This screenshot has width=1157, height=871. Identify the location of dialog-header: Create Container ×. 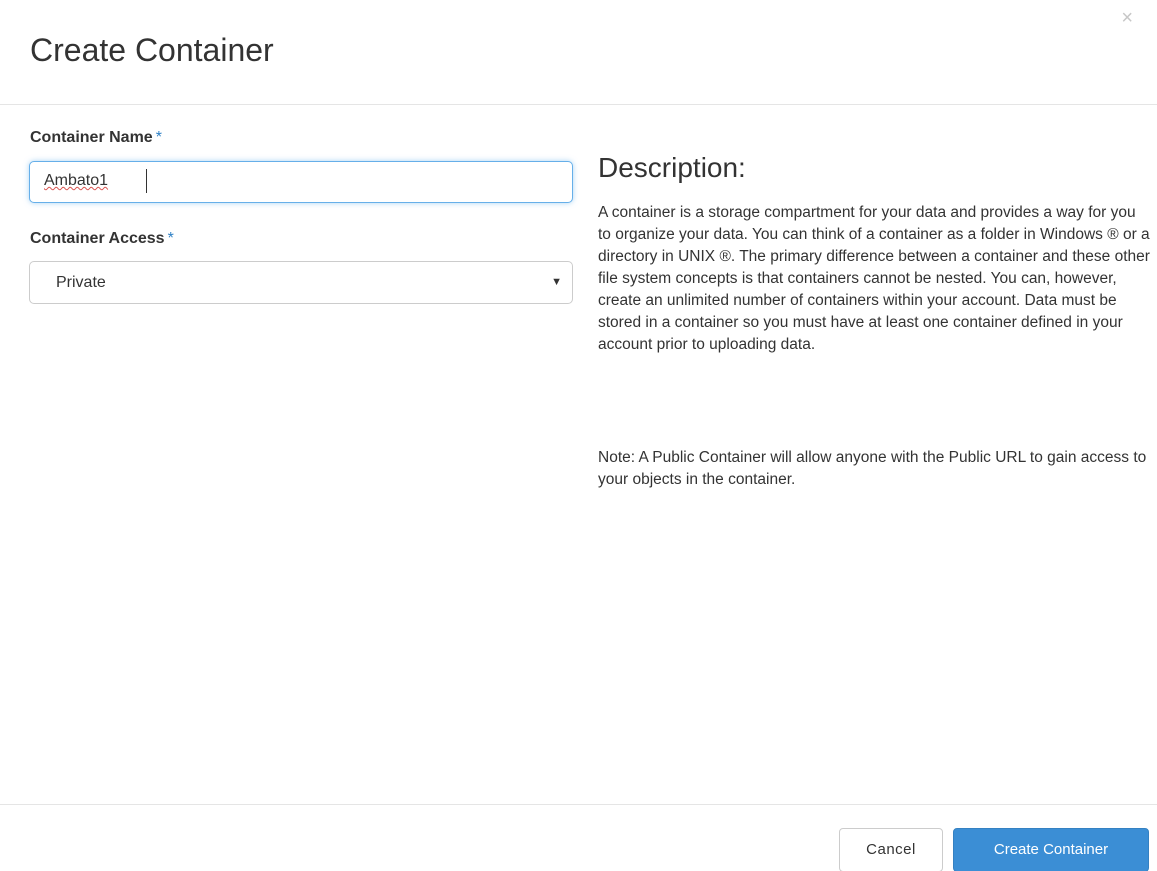
(578, 52).